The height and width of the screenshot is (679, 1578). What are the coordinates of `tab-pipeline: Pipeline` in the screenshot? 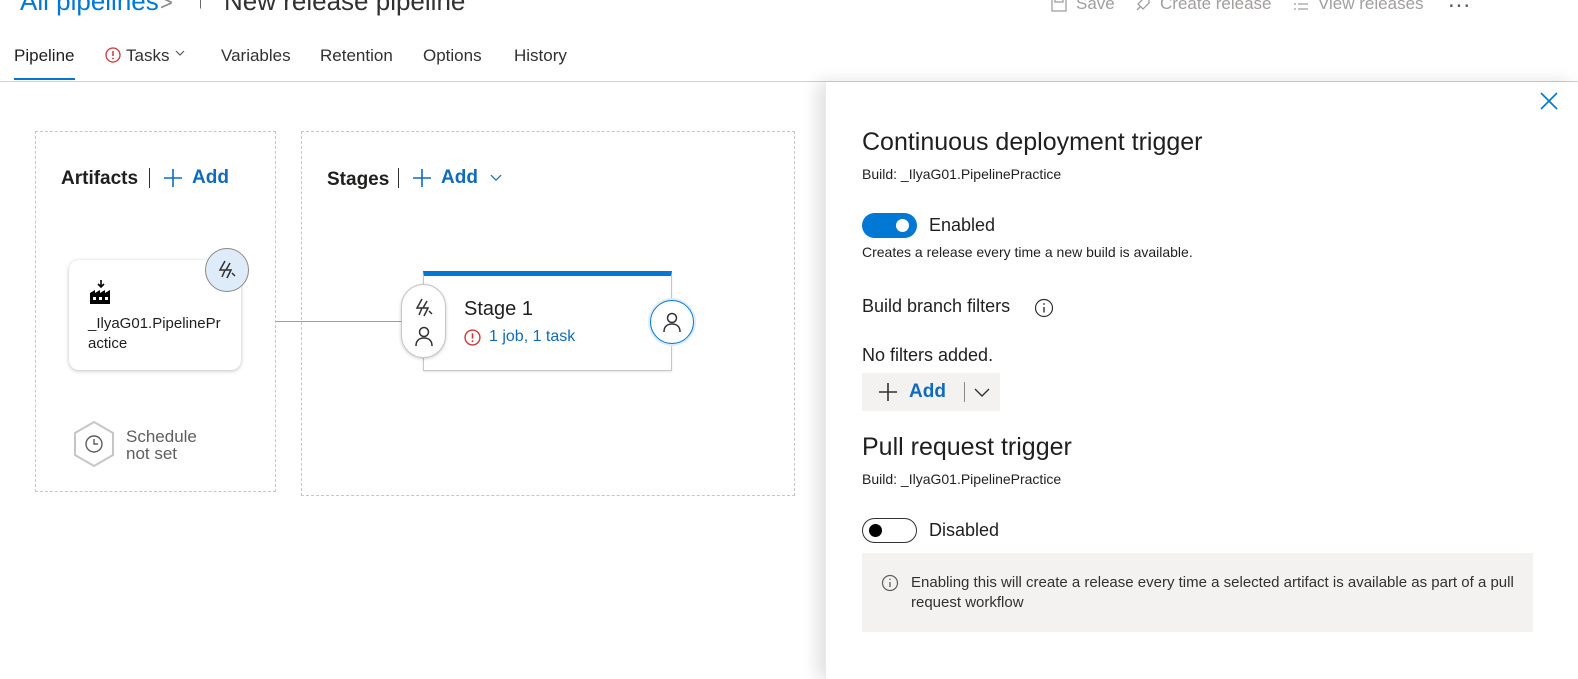 It's located at (44, 63).